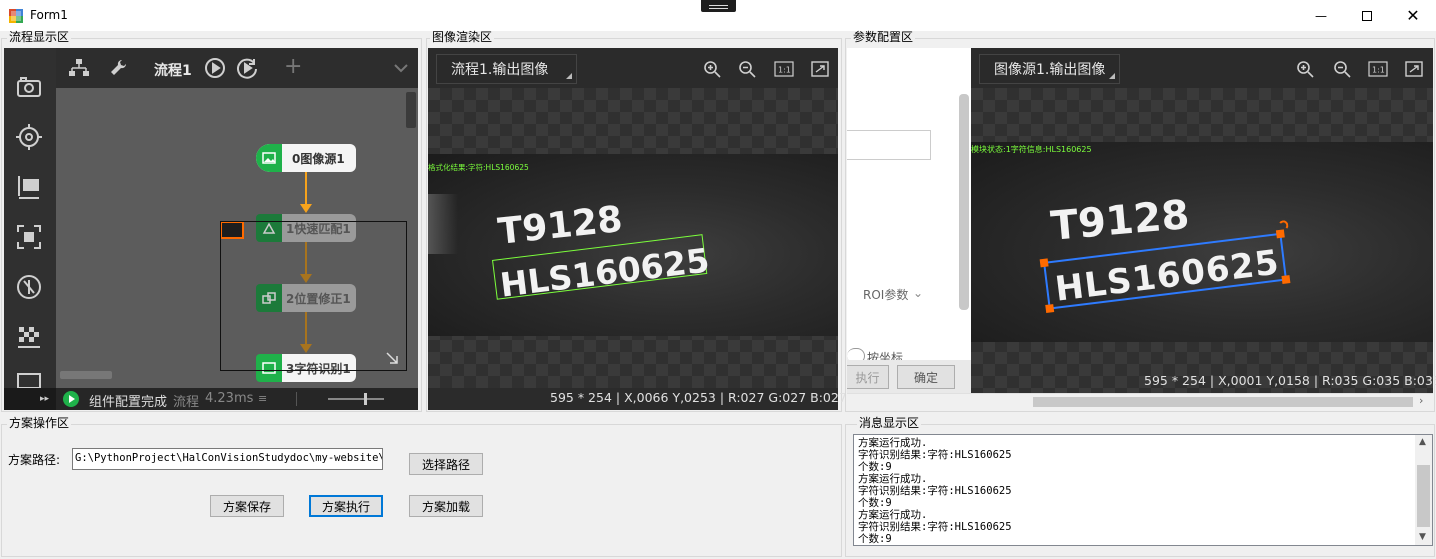 This screenshot has height=559, width=1436. I want to click on flow-tab-bar: 流程1 +, so click(237, 68).